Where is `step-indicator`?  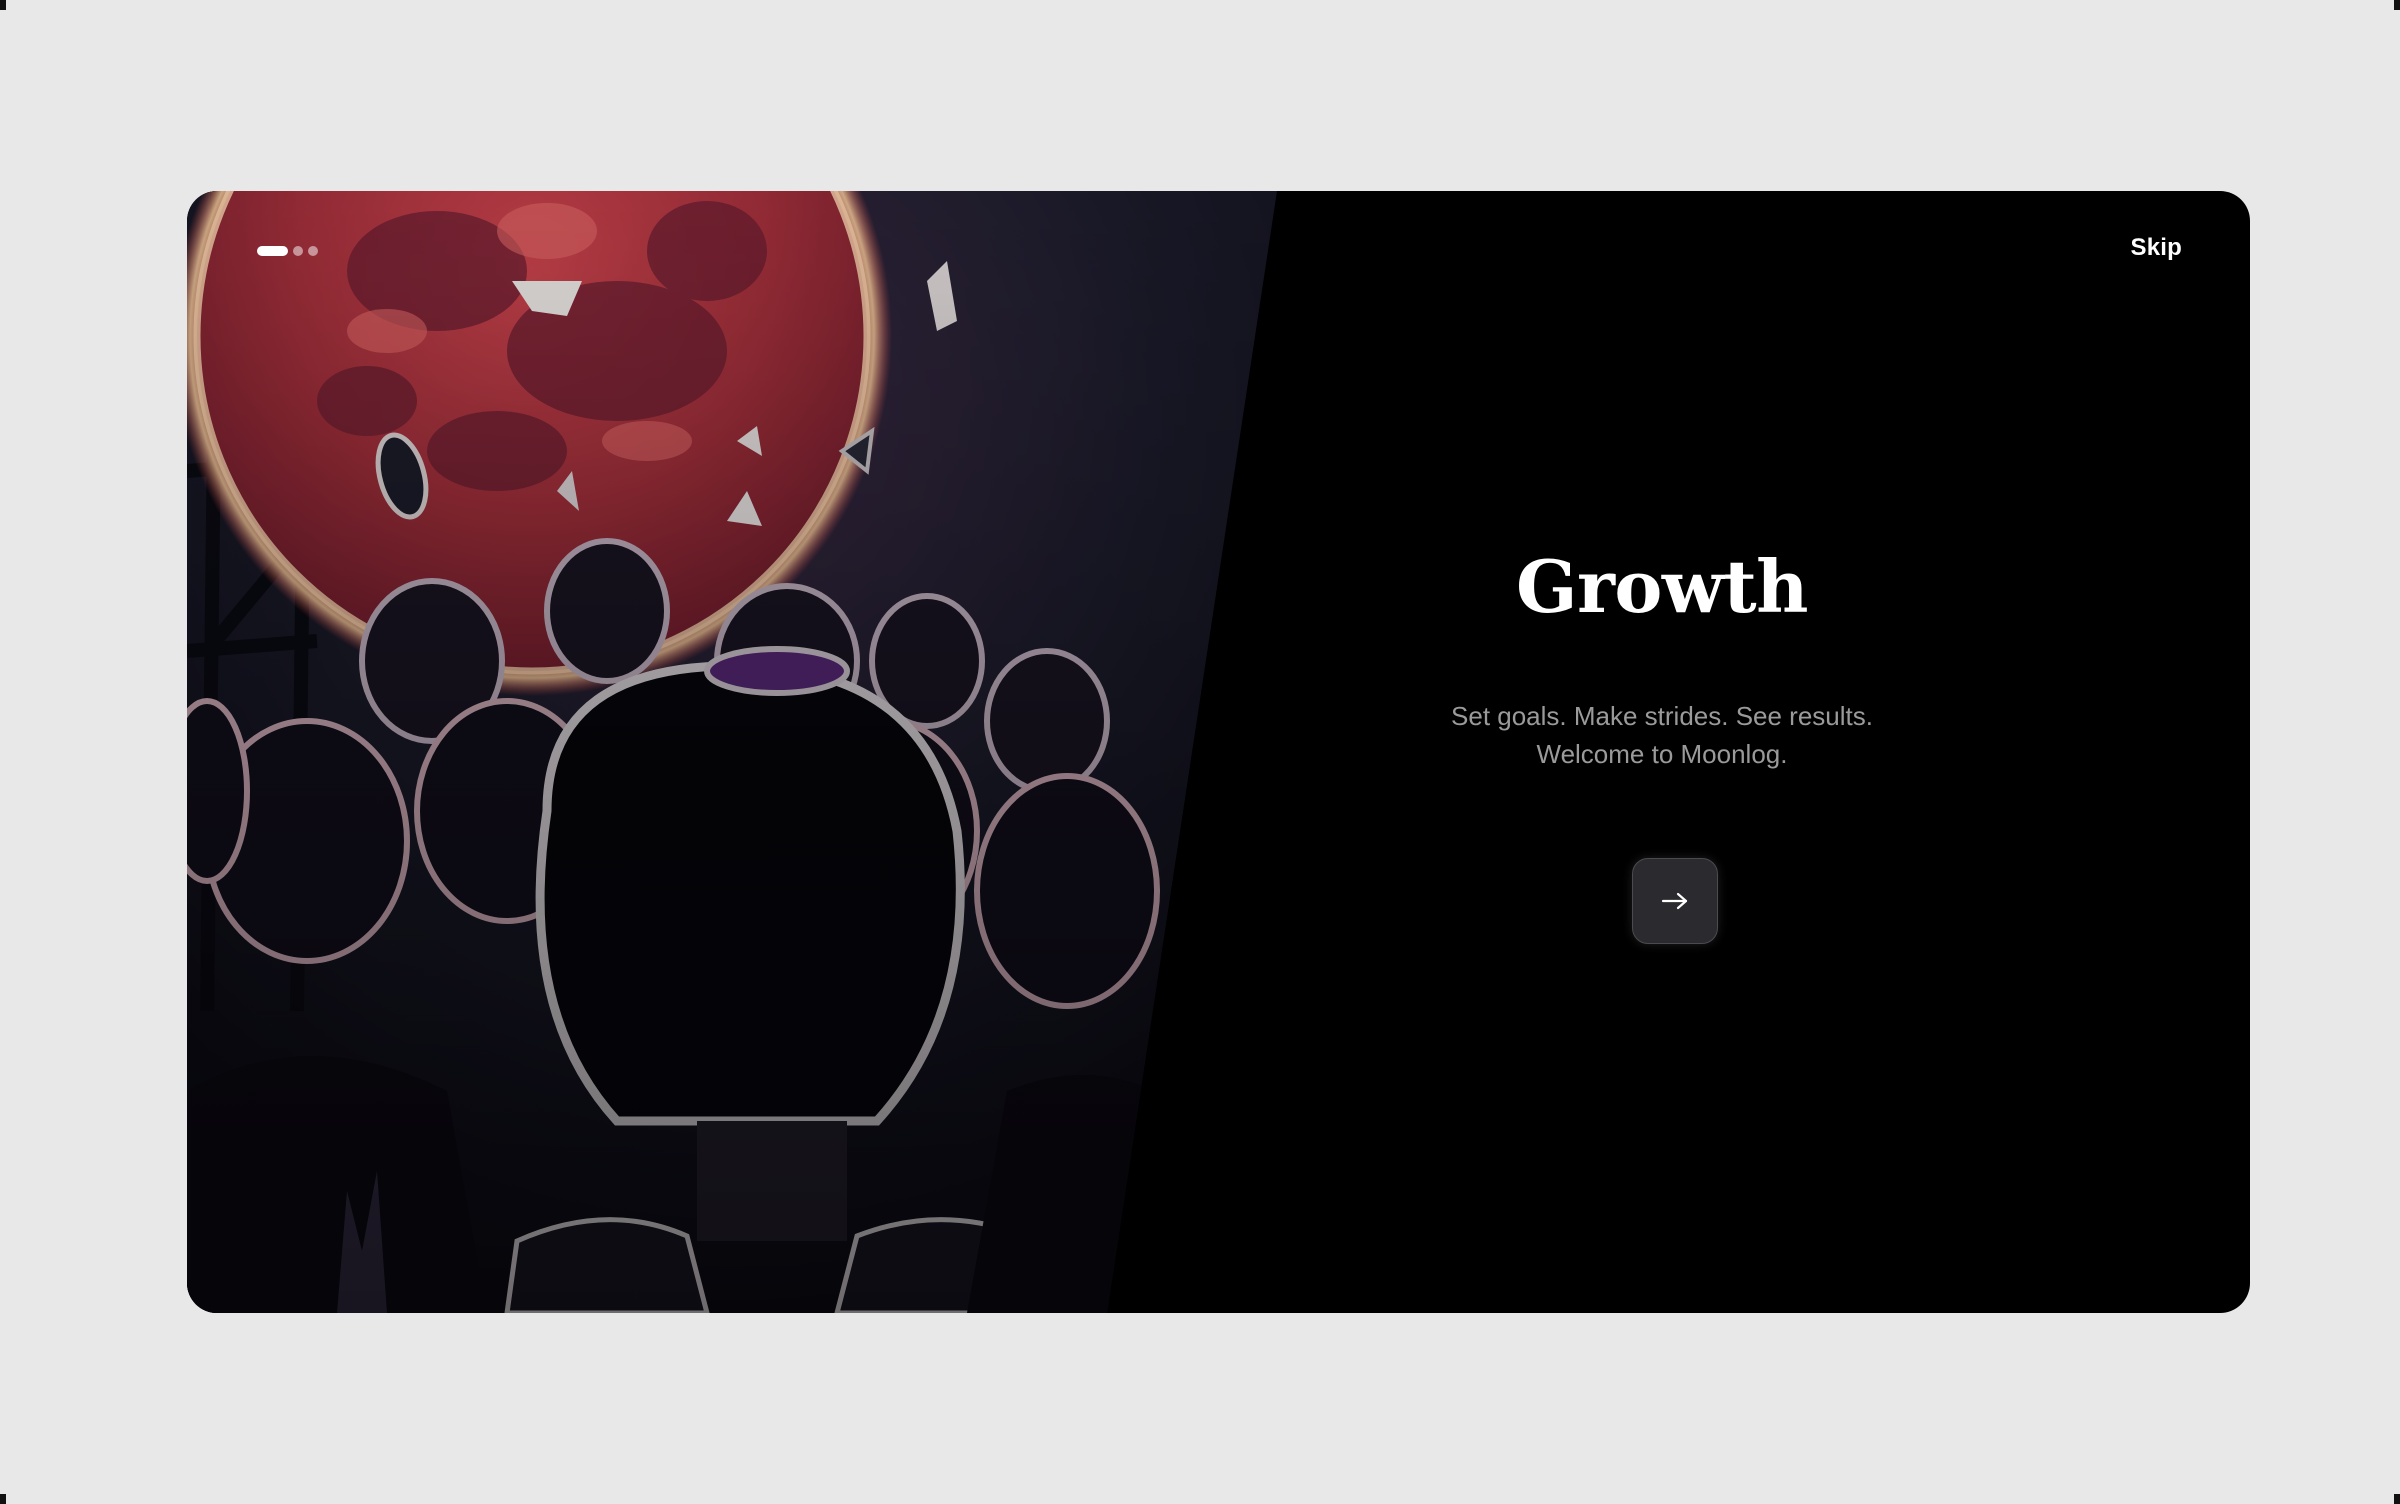 step-indicator is located at coordinates (287, 251).